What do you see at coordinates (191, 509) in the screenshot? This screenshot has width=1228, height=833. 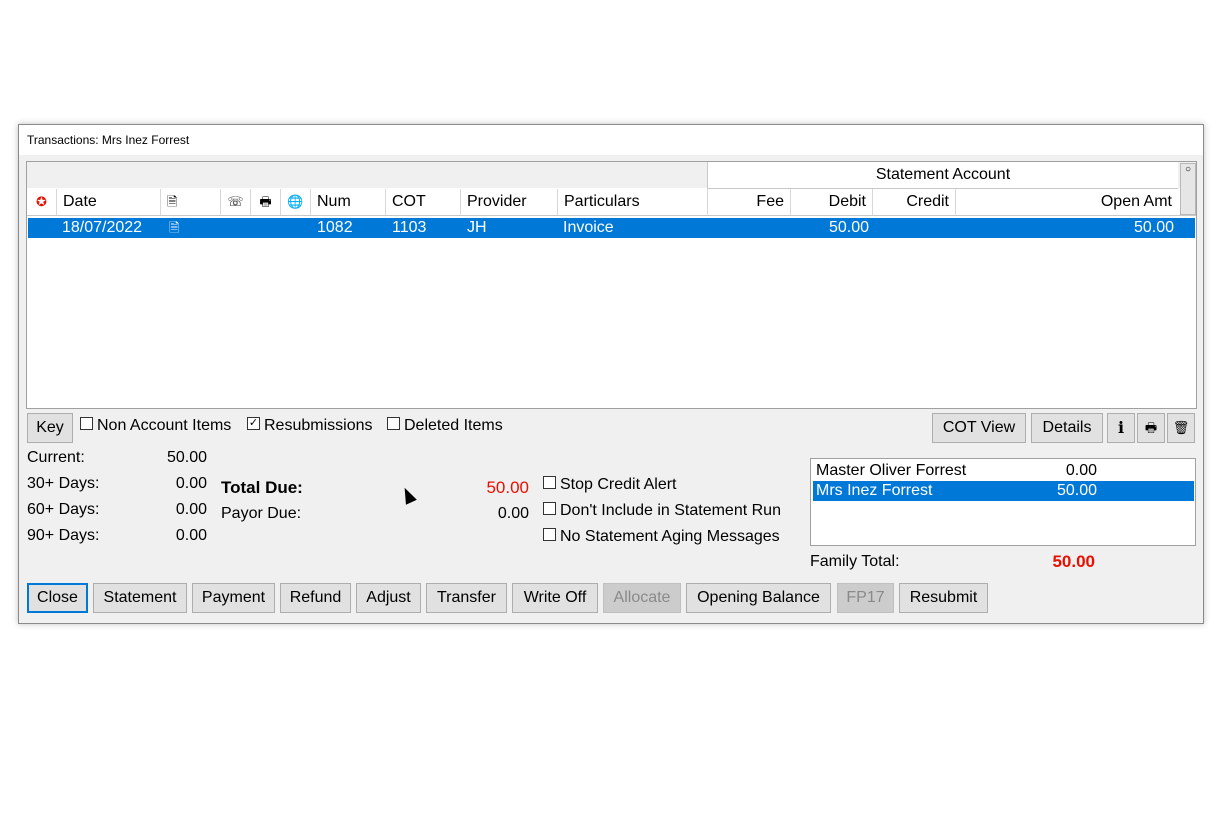 I see `60-days-value: 0.00` at bounding box center [191, 509].